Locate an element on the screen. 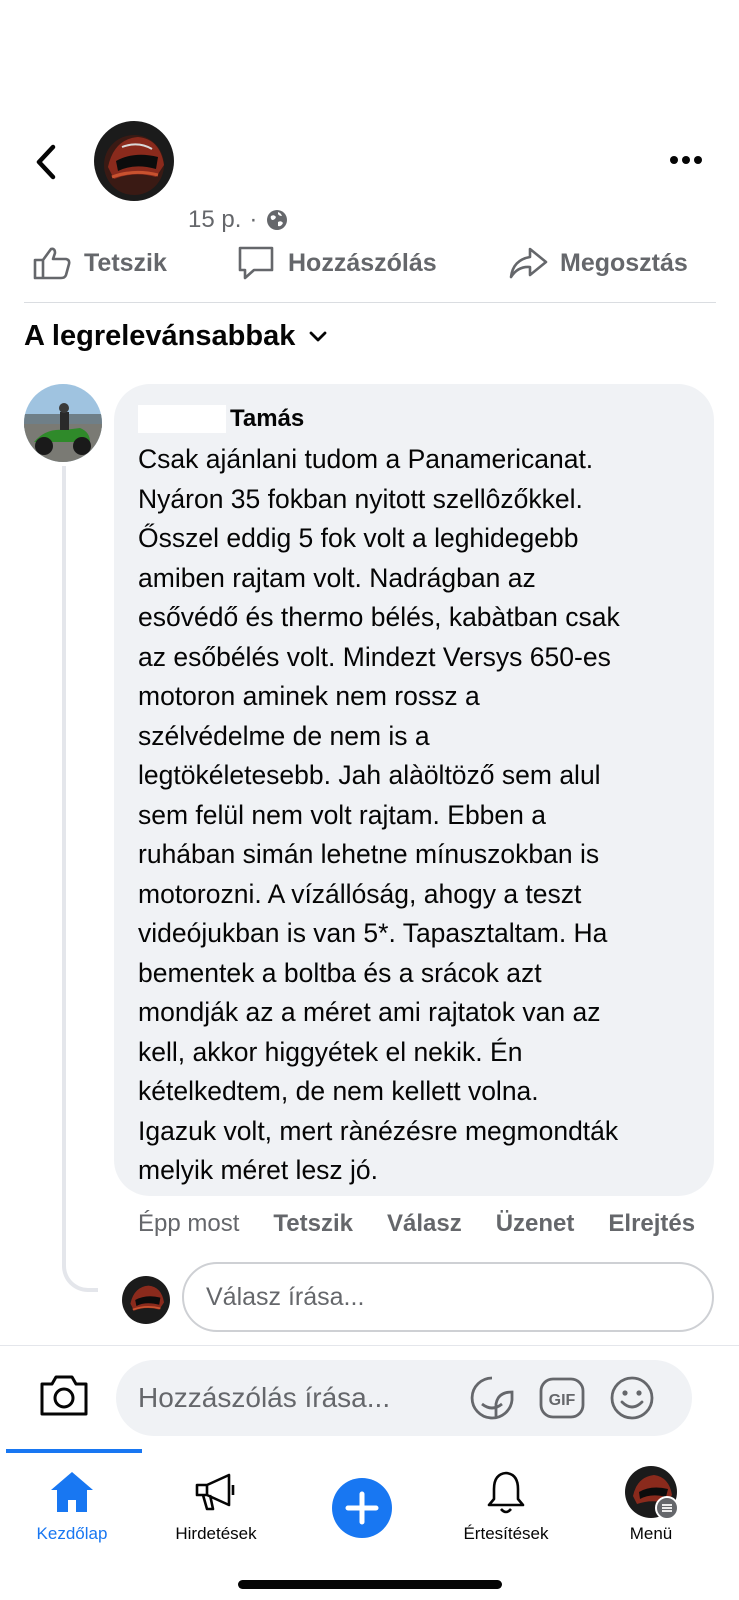 The image size is (739, 1600). comment-message-button: Üzenet is located at coordinates (535, 1224).